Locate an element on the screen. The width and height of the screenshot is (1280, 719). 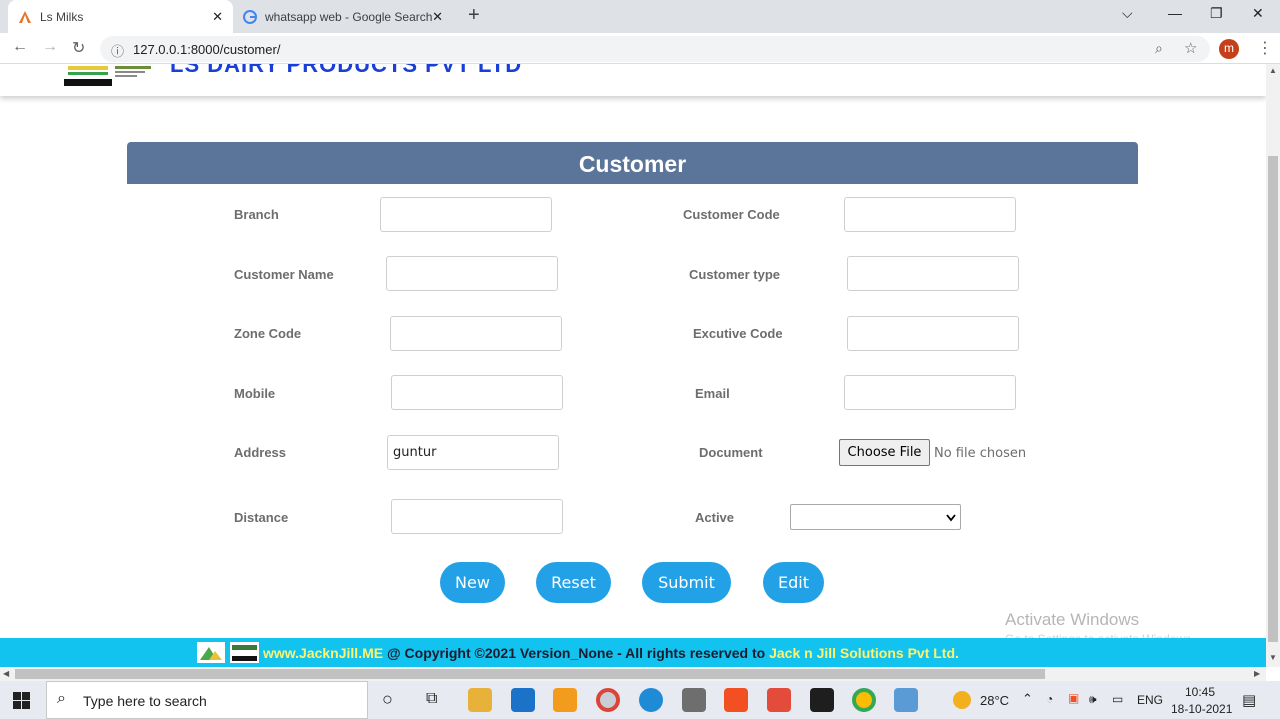
taskbar-search-box: ⌕ Type here to search is located at coordinates (207, 700).